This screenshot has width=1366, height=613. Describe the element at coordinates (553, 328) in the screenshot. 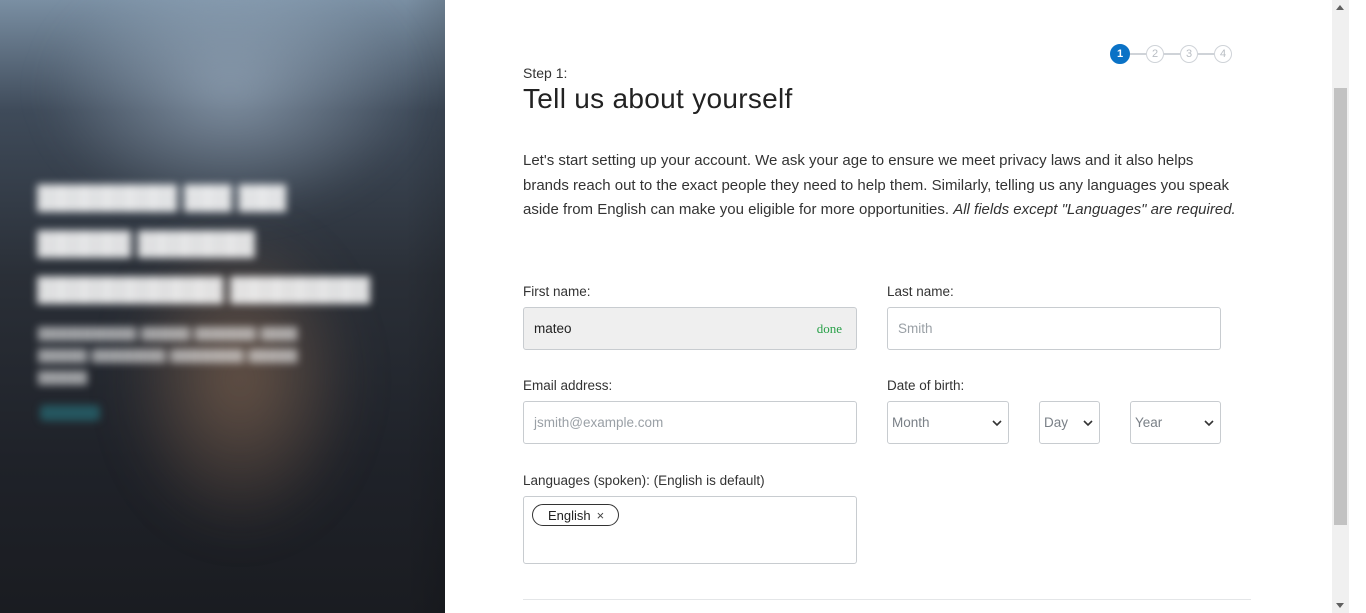

I see `first-name-value: mateo` at that location.